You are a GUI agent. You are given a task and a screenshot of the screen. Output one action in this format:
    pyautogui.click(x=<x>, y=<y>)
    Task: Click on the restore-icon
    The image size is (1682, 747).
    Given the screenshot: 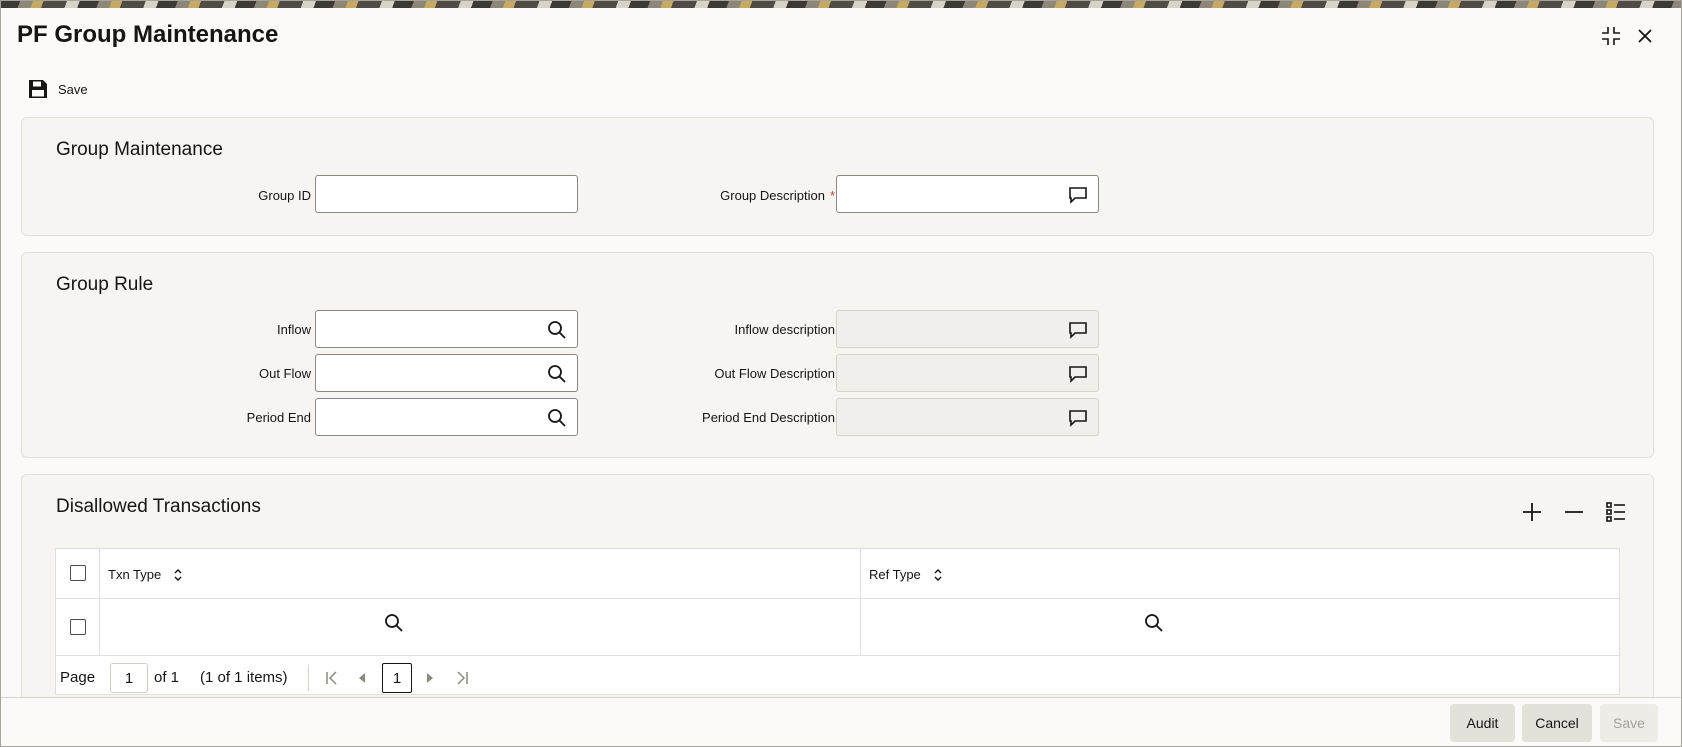 What is the action you would take?
    pyautogui.click(x=1611, y=36)
    